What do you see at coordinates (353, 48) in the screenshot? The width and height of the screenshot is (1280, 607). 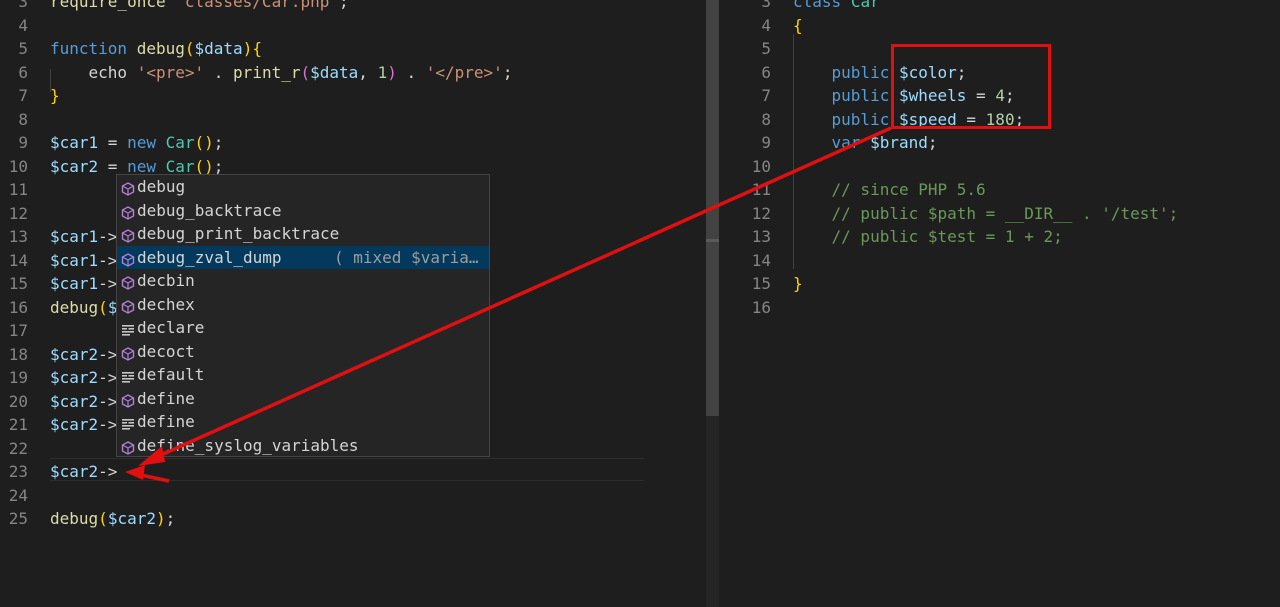 I see `code-line: 5 function debug($data){` at bounding box center [353, 48].